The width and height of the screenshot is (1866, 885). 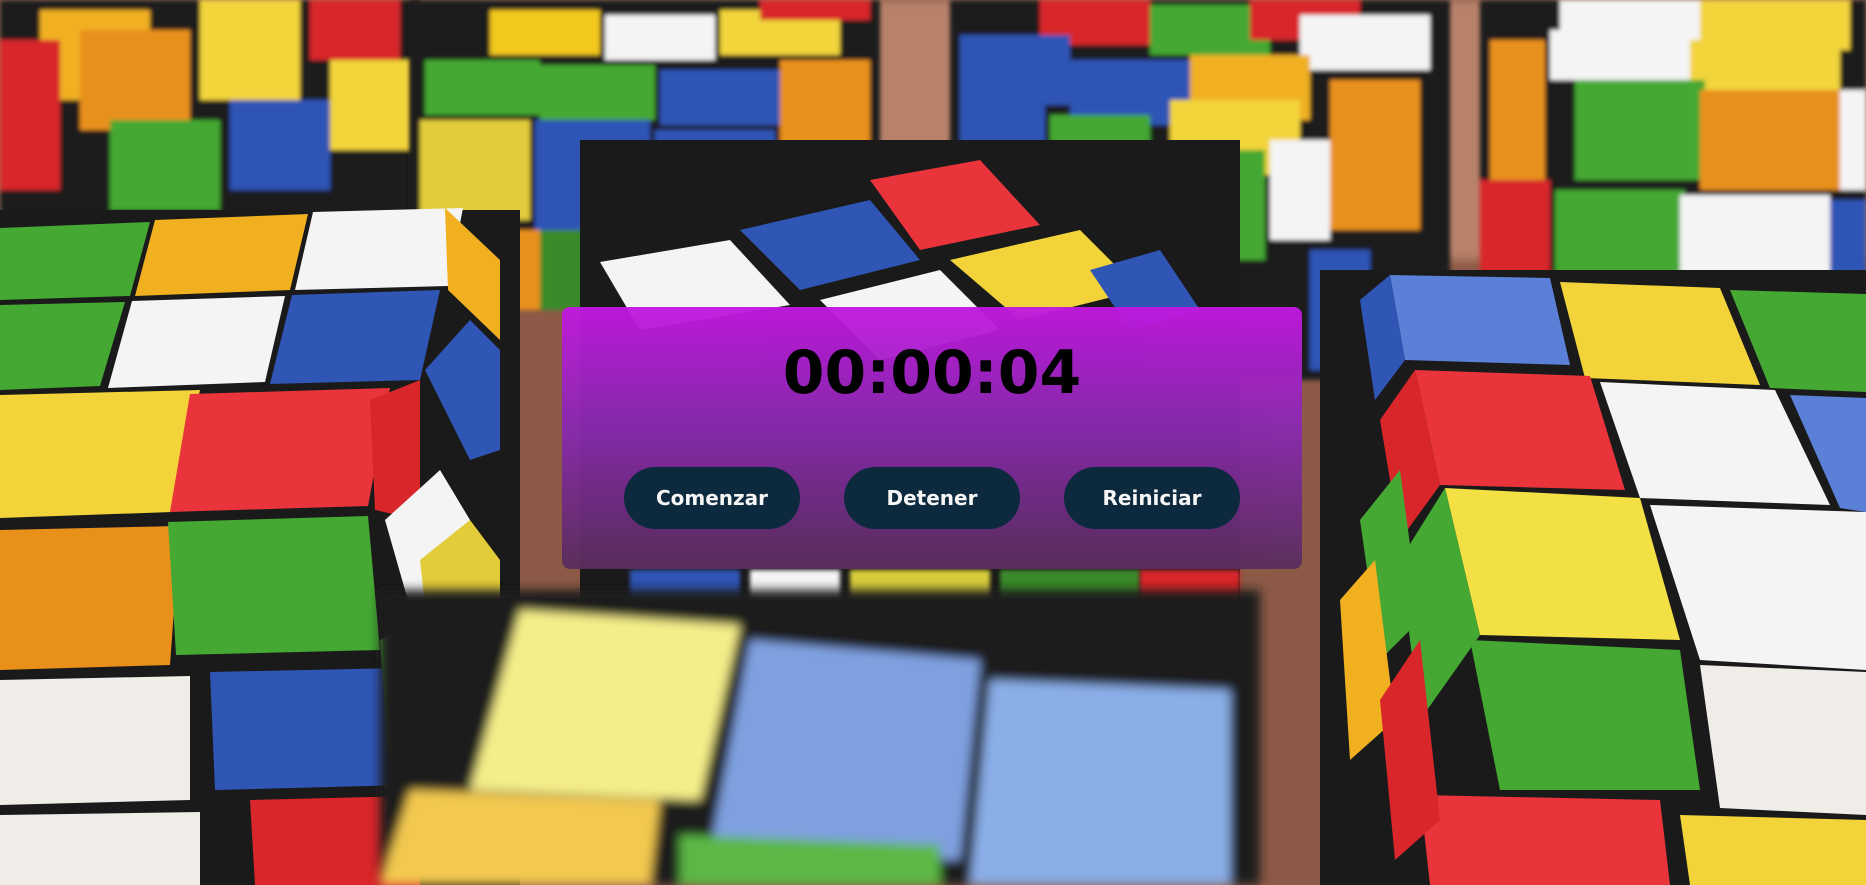 What do you see at coordinates (712, 498) in the screenshot?
I see `start-button: Comenzar` at bounding box center [712, 498].